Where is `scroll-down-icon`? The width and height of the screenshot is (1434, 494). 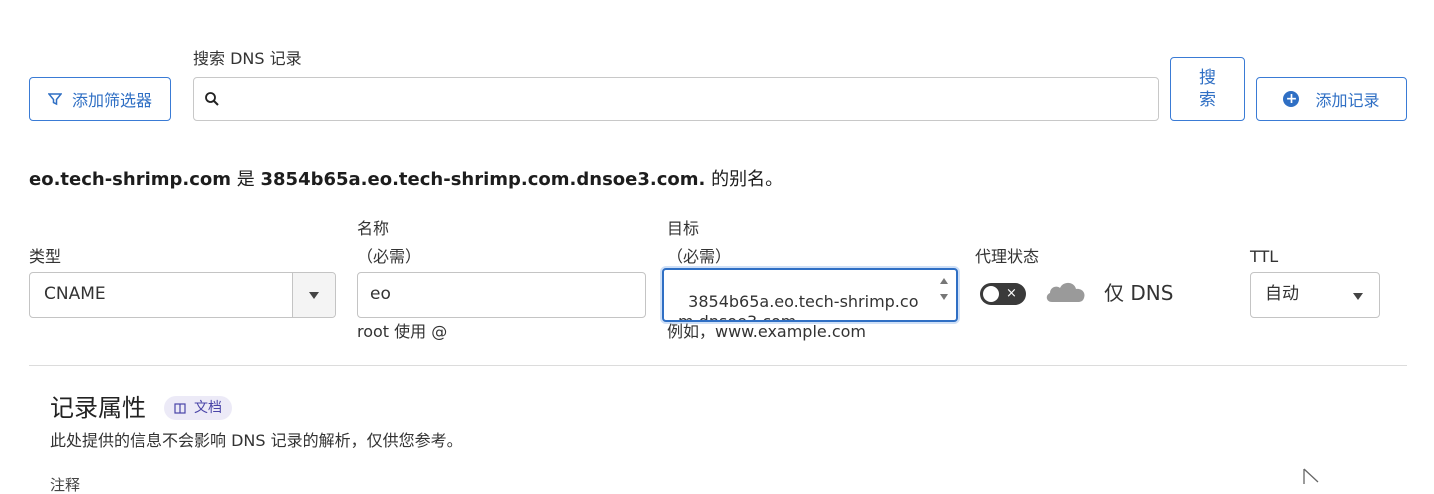 scroll-down-icon is located at coordinates (944, 297).